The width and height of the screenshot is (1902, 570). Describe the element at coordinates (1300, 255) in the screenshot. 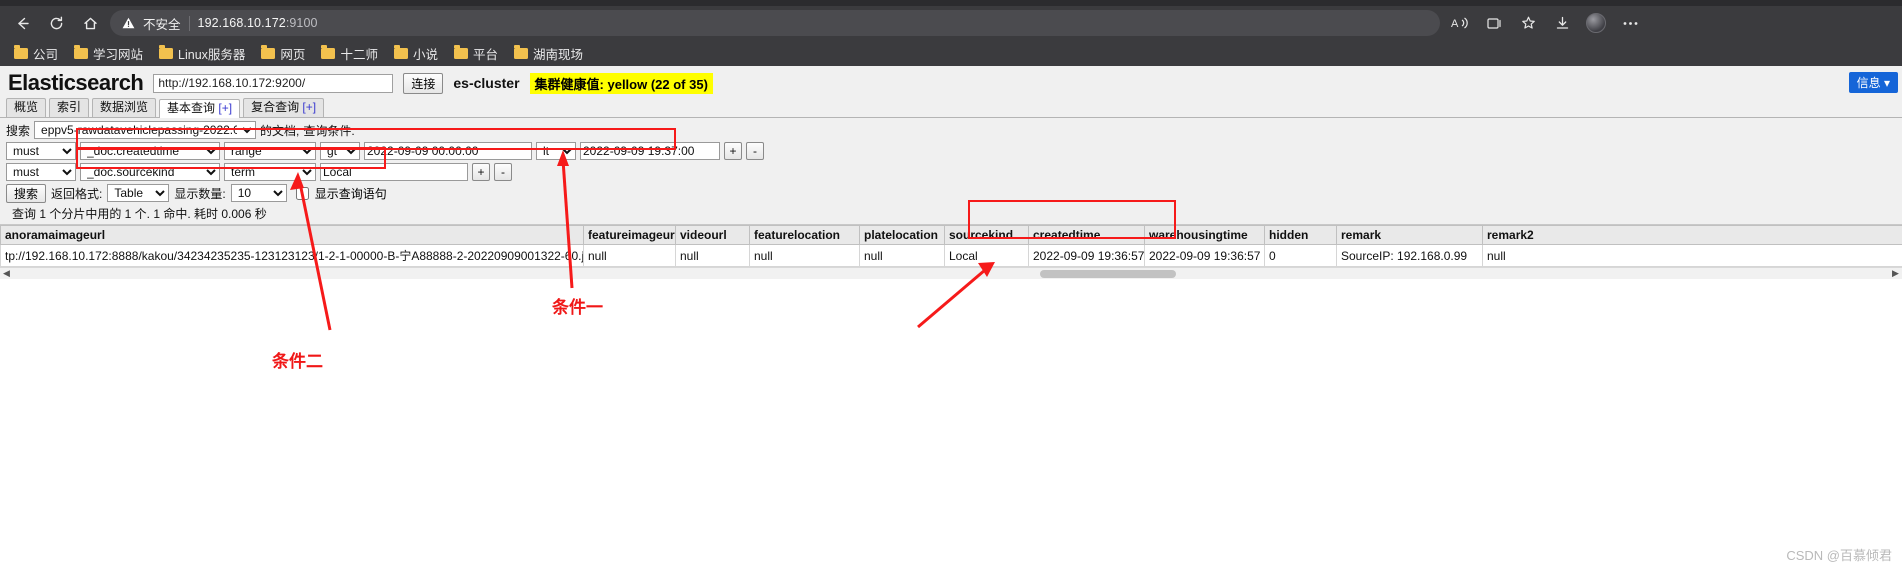

I see `cell-hidden: 0` at that location.